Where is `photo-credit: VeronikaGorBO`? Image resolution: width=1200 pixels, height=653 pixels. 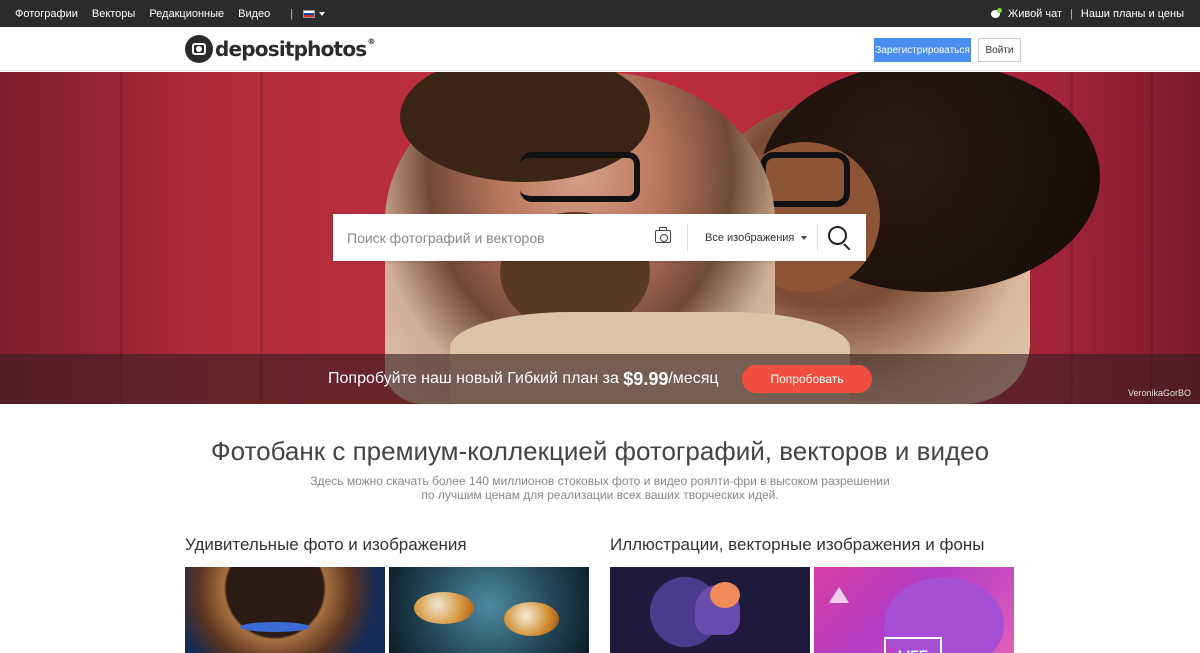
photo-credit: VeronikaGorBO is located at coordinates (1159, 393).